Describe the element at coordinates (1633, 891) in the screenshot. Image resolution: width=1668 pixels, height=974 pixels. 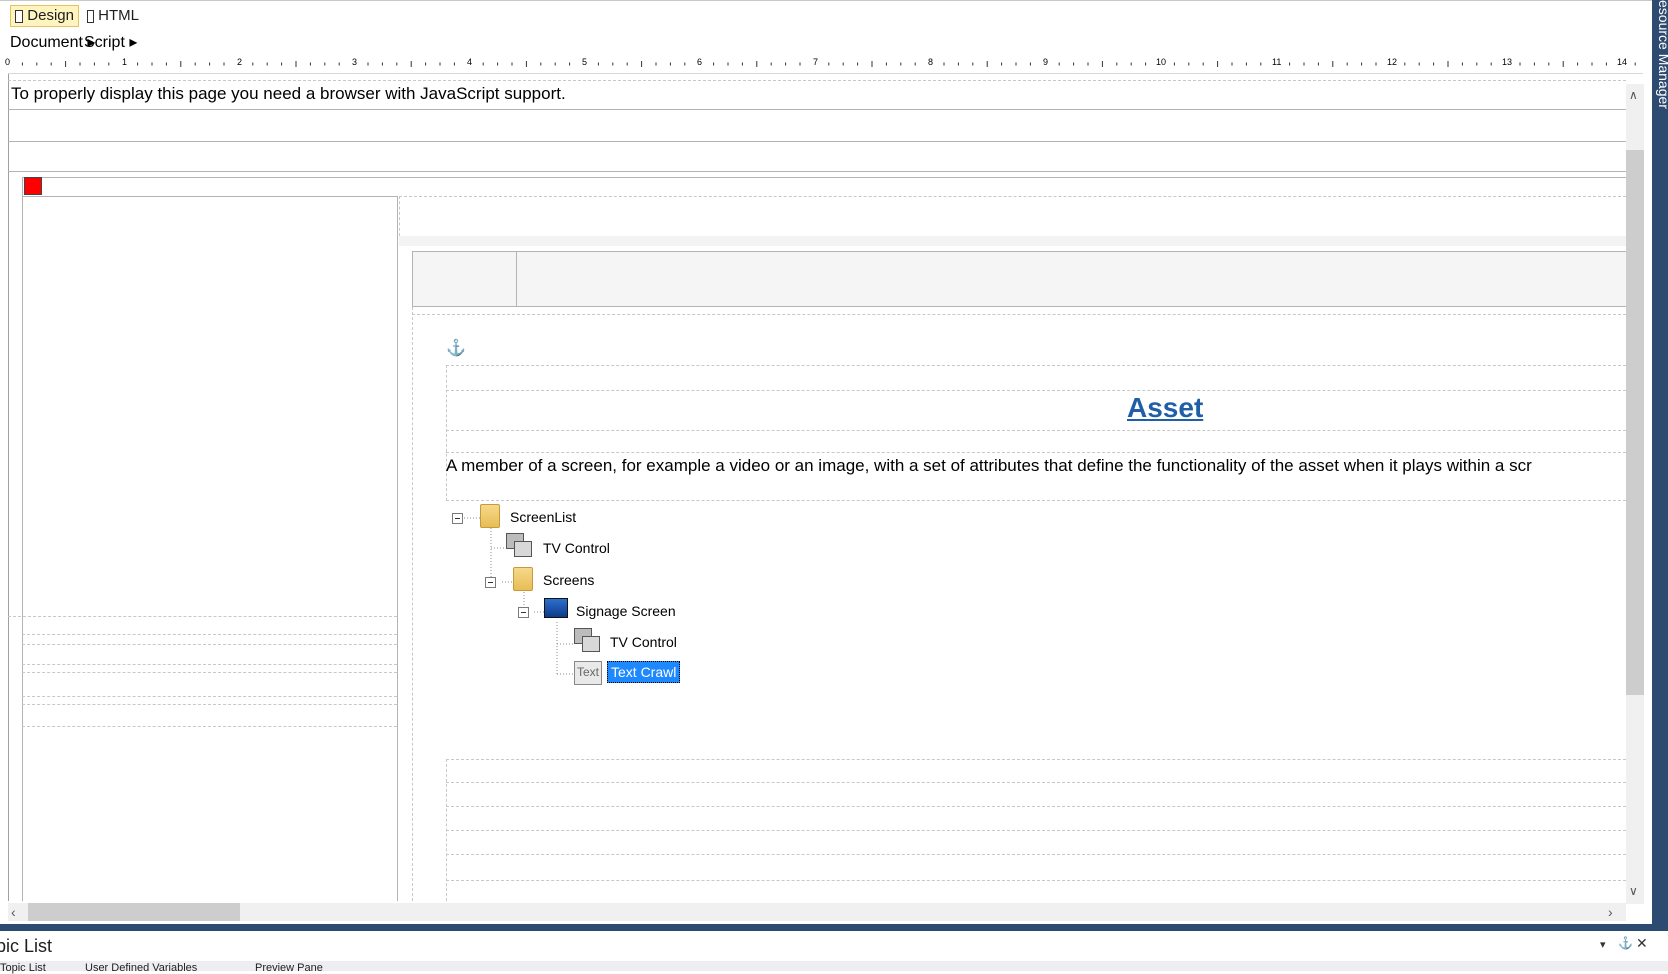
I see `scroll-down-icon: ∨` at that location.